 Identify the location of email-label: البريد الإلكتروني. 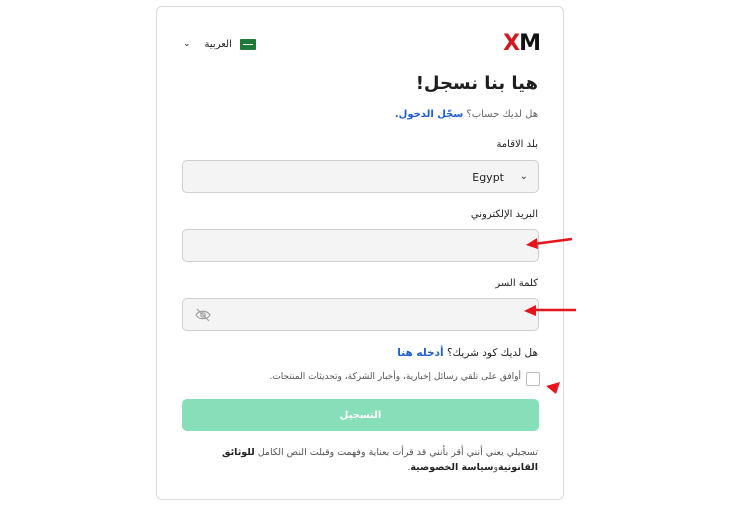
(504, 214).